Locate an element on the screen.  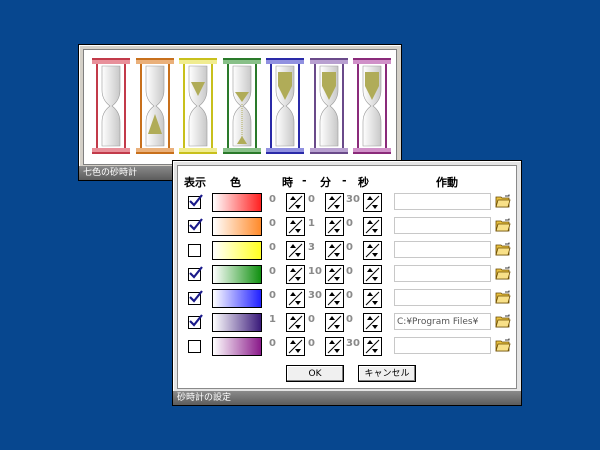
settings-row: 0 3 0 is located at coordinates (347, 251).